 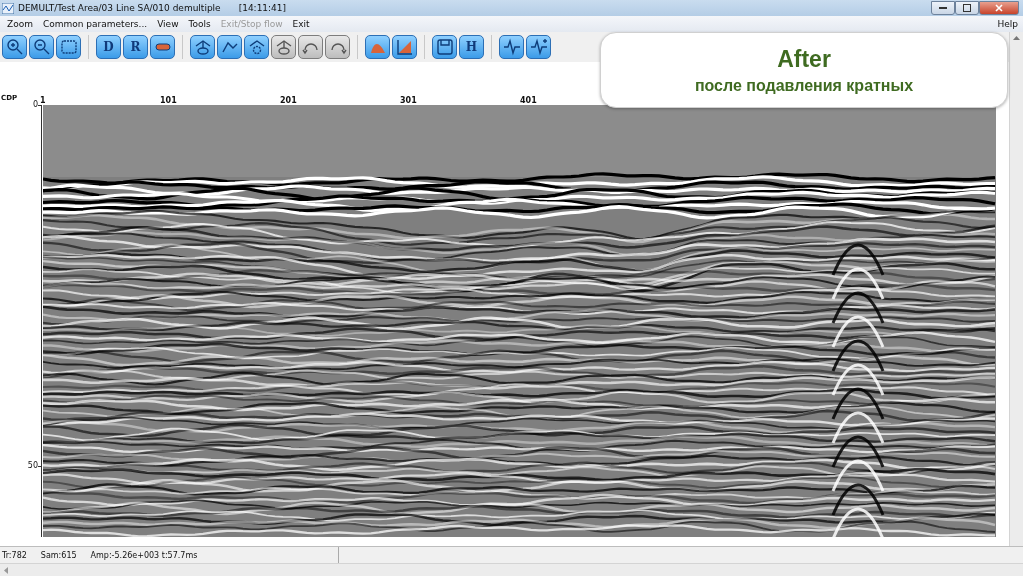 I want to click on caption-subtitle: после подавления кратных, so click(x=804, y=85).